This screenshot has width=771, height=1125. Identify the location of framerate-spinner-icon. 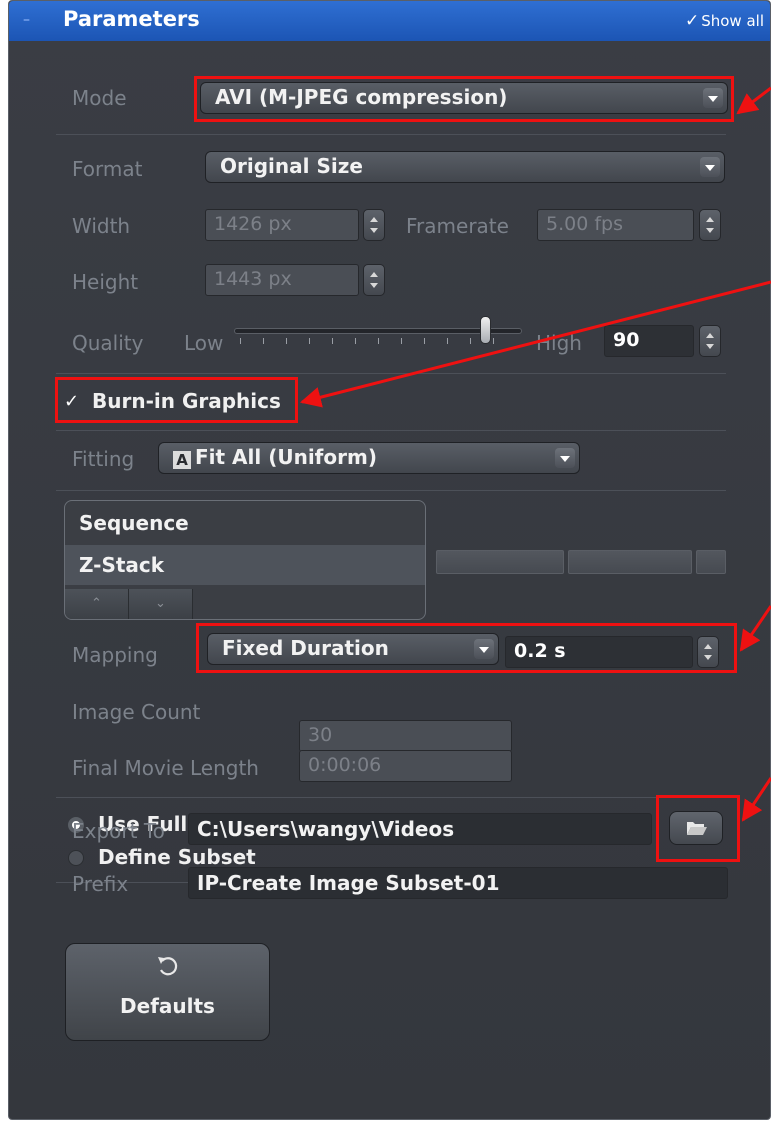
(710, 225).